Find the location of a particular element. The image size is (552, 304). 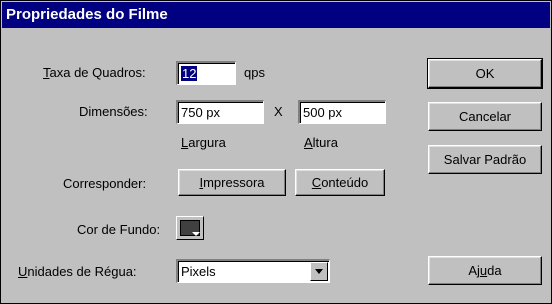

save-default-button: Salvar Padrão is located at coordinates (485, 159).